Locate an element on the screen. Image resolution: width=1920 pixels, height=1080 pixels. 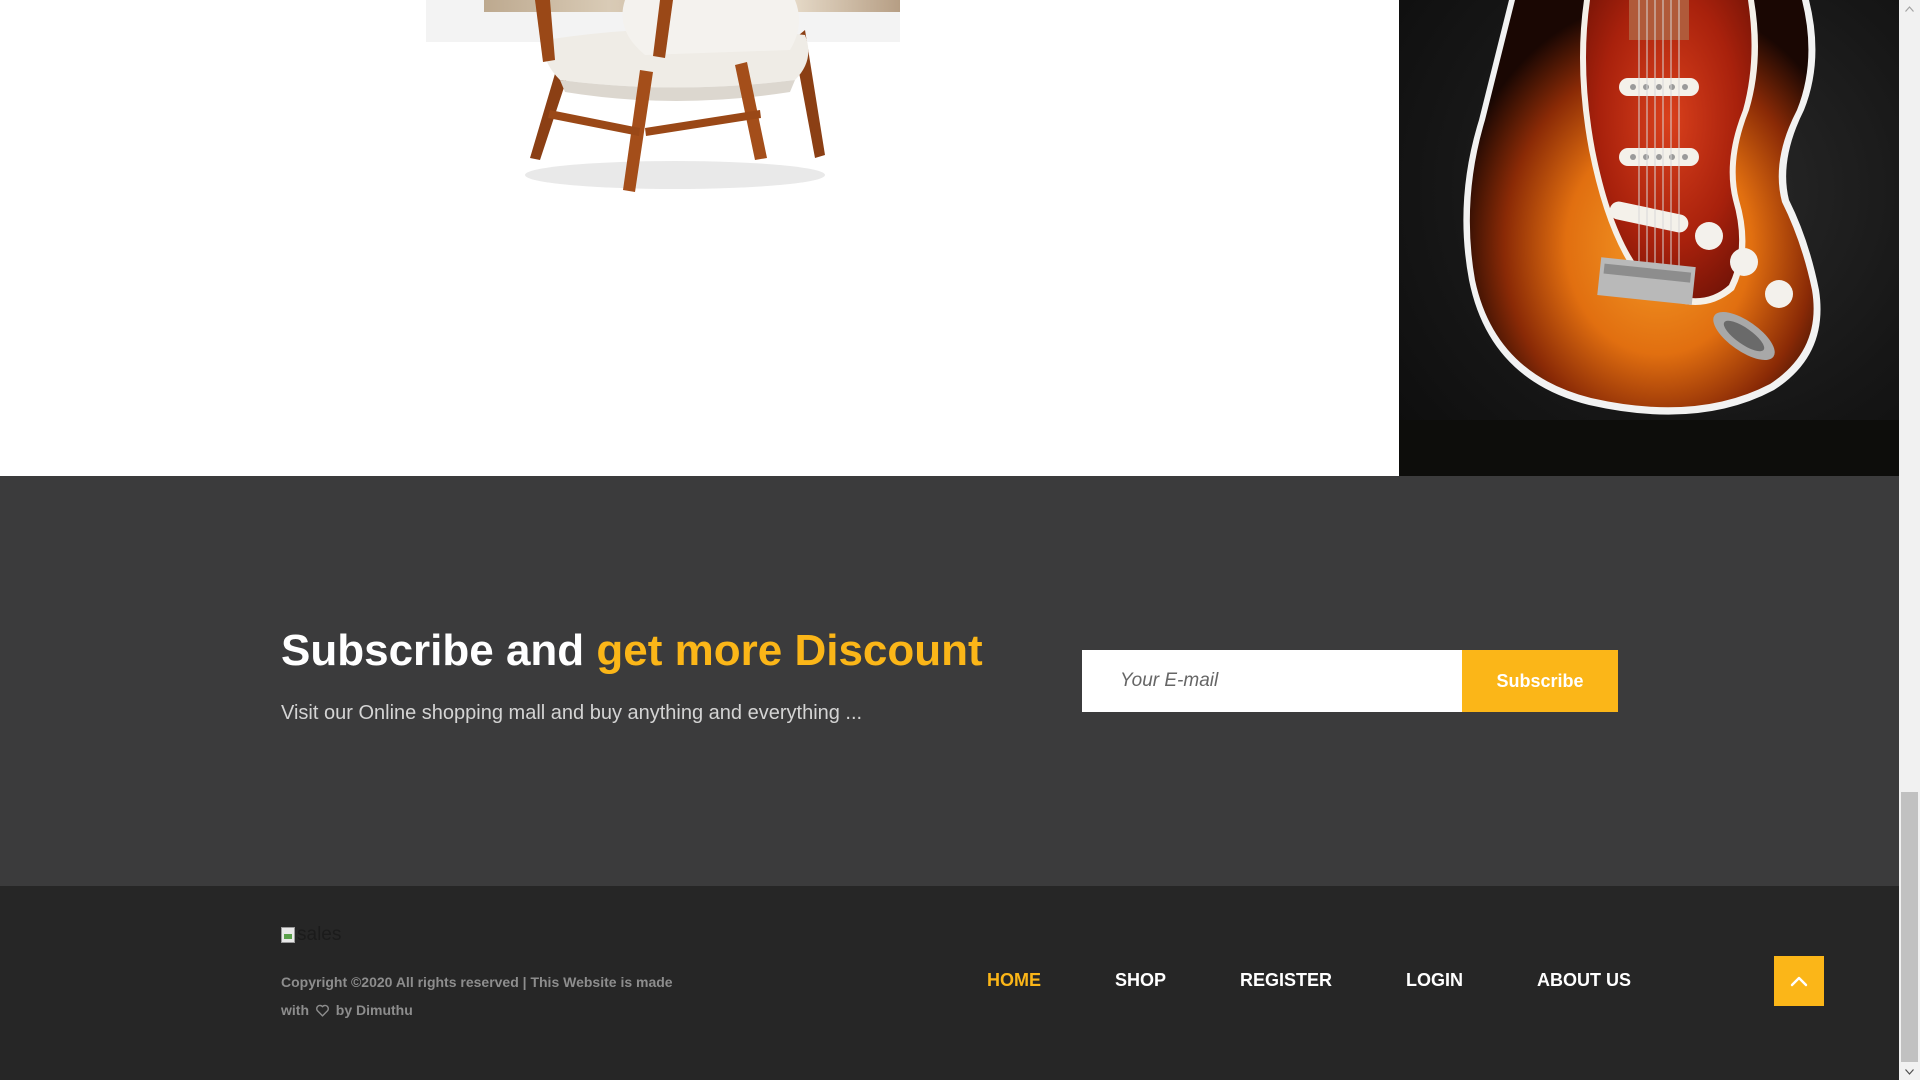
footer-nav-login: LOGIN is located at coordinates (1434, 980).